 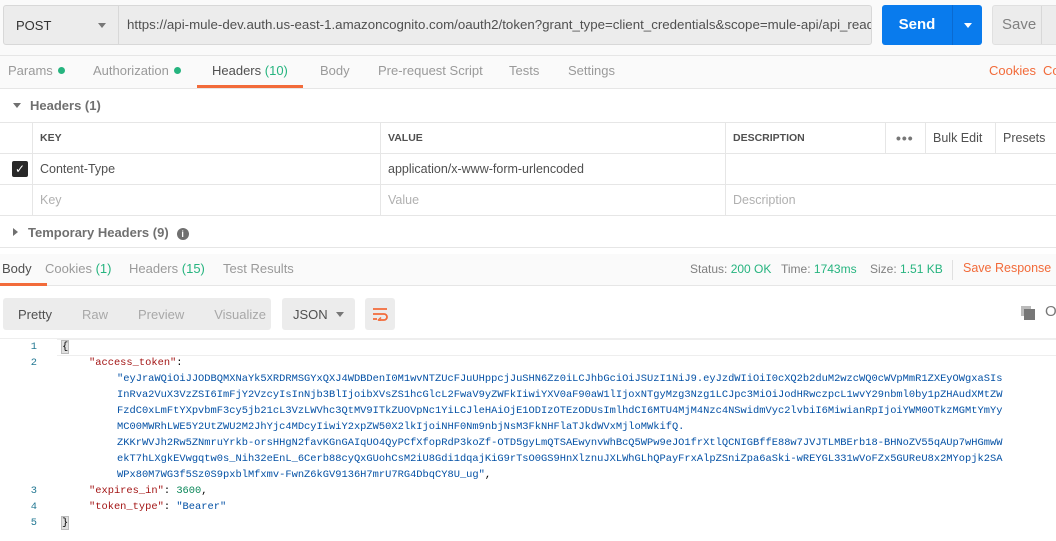 What do you see at coordinates (552, 138) in the screenshot?
I see `col-value: VALUE` at bounding box center [552, 138].